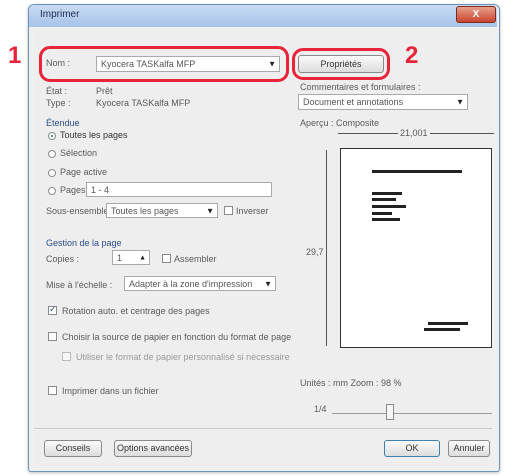 This screenshot has width=526, height=476. What do you see at coordinates (131, 257) in the screenshot?
I see `copies-input: 1 ▲` at bounding box center [131, 257].